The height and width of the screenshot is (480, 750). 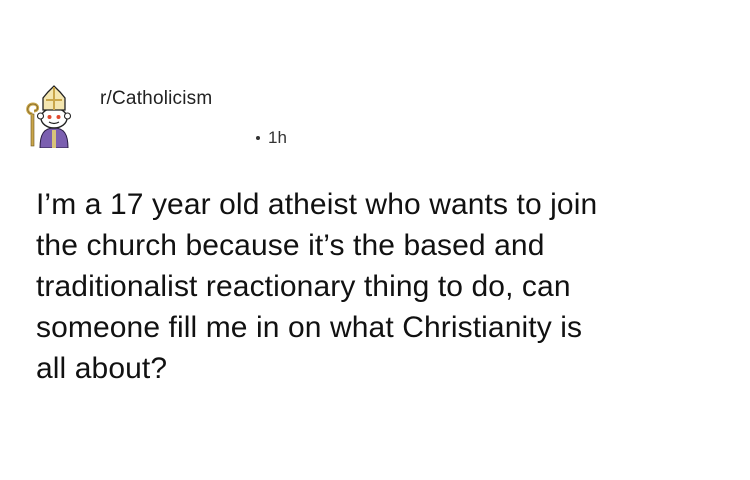 What do you see at coordinates (277, 137) in the screenshot?
I see `post-time: 1h` at bounding box center [277, 137].